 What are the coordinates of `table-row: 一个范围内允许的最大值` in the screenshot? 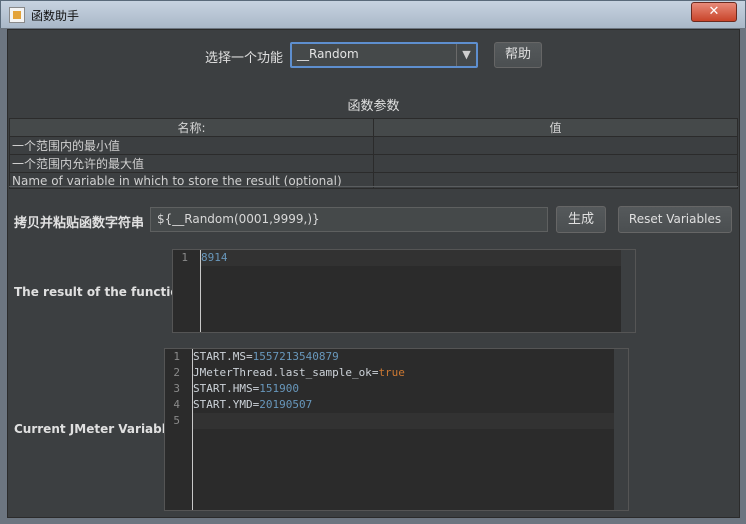 It's located at (373, 163).